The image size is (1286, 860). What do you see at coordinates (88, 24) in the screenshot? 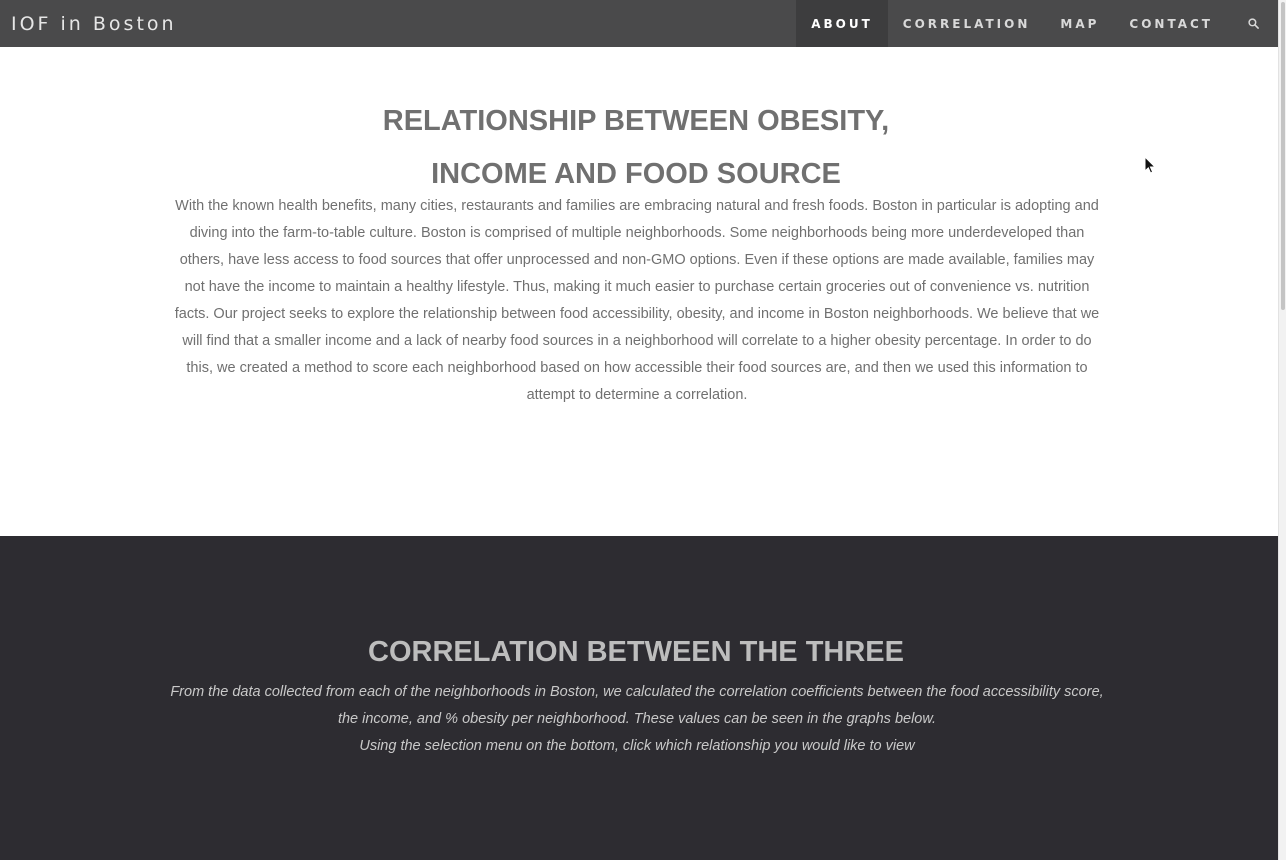
I see `brand-logo: IOF in Boston` at bounding box center [88, 24].